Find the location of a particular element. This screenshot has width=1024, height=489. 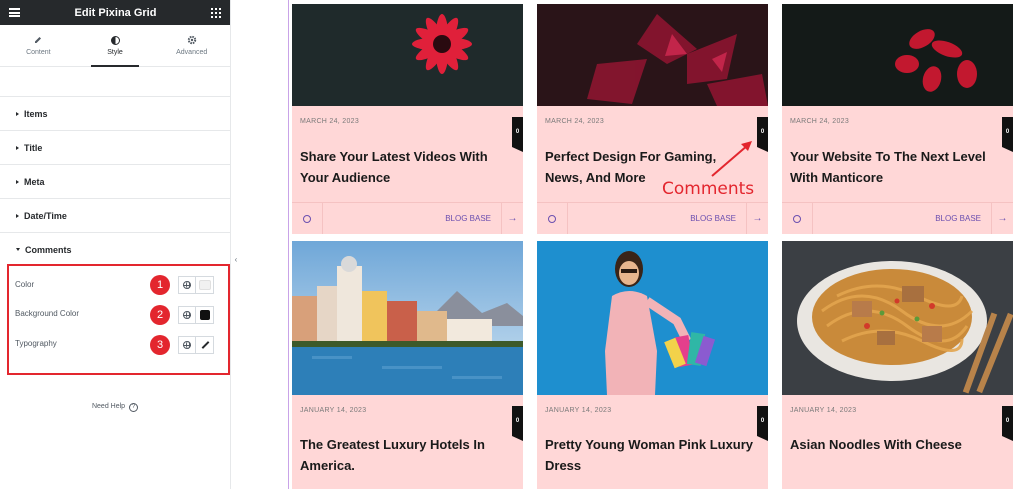

typography-control is located at coordinates (196, 345).